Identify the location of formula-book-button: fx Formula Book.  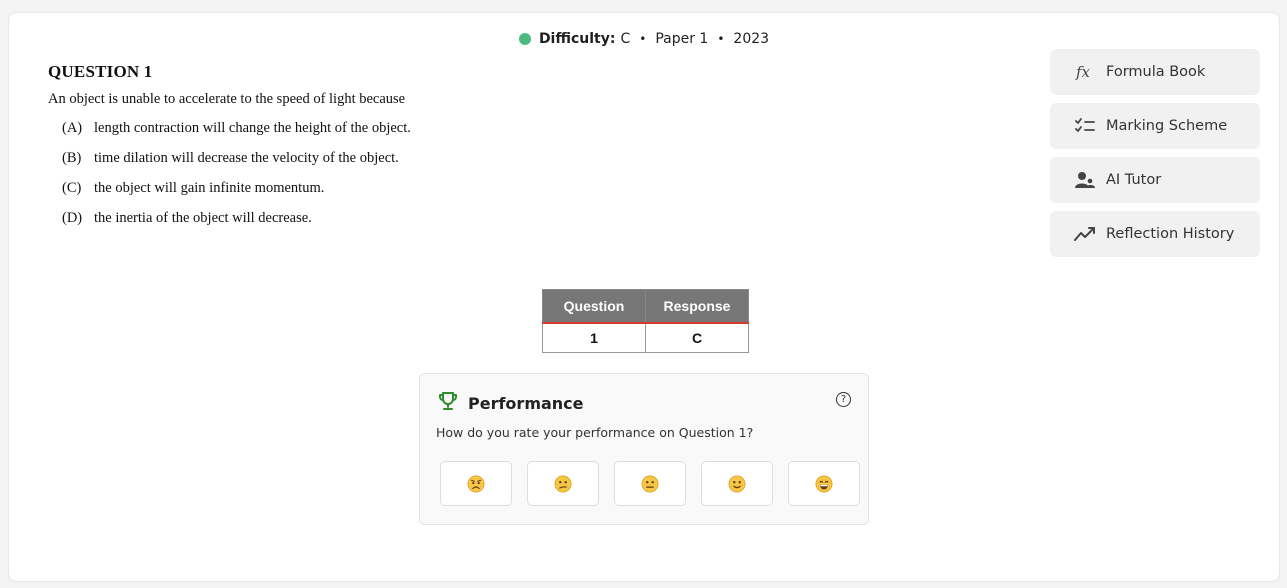
(1155, 72).